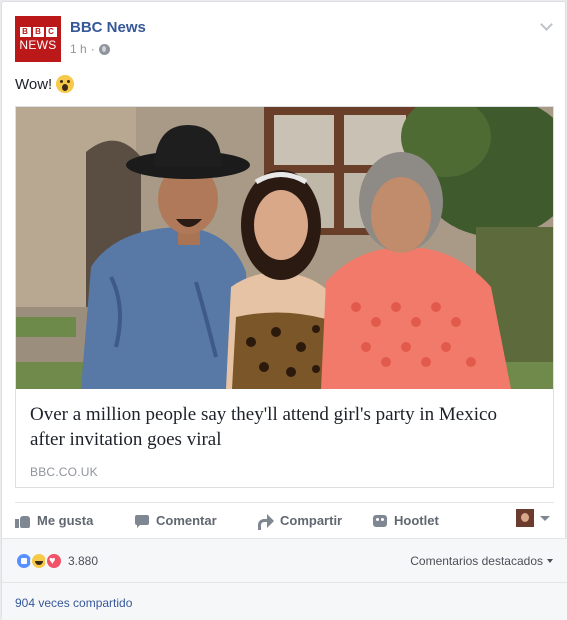 The height and width of the screenshot is (620, 567). What do you see at coordinates (142, 521) in the screenshot?
I see `comment-icon` at bounding box center [142, 521].